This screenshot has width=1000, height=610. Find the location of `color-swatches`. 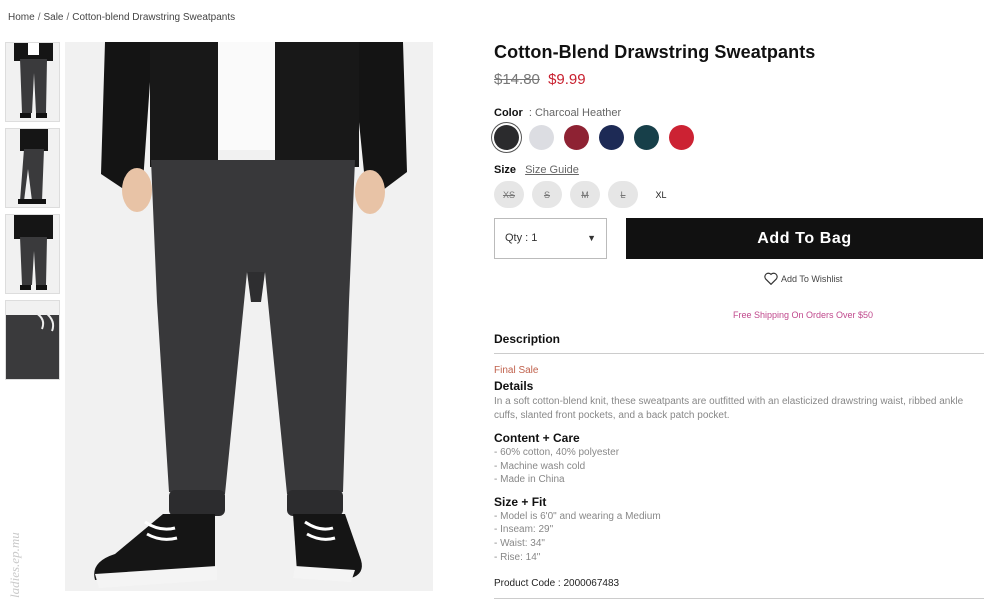

color-swatches is located at coordinates (739, 139).